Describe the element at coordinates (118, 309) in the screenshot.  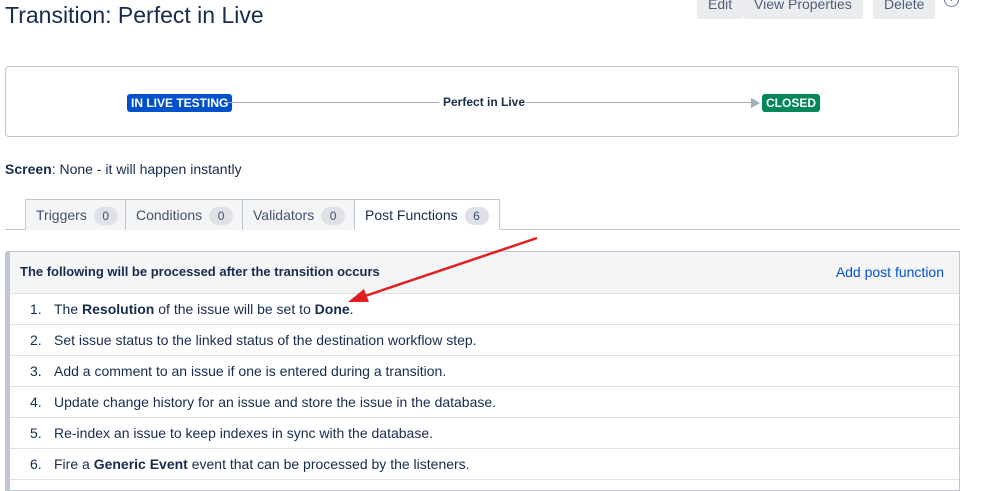
I see `item-field-name: Resolution` at that location.